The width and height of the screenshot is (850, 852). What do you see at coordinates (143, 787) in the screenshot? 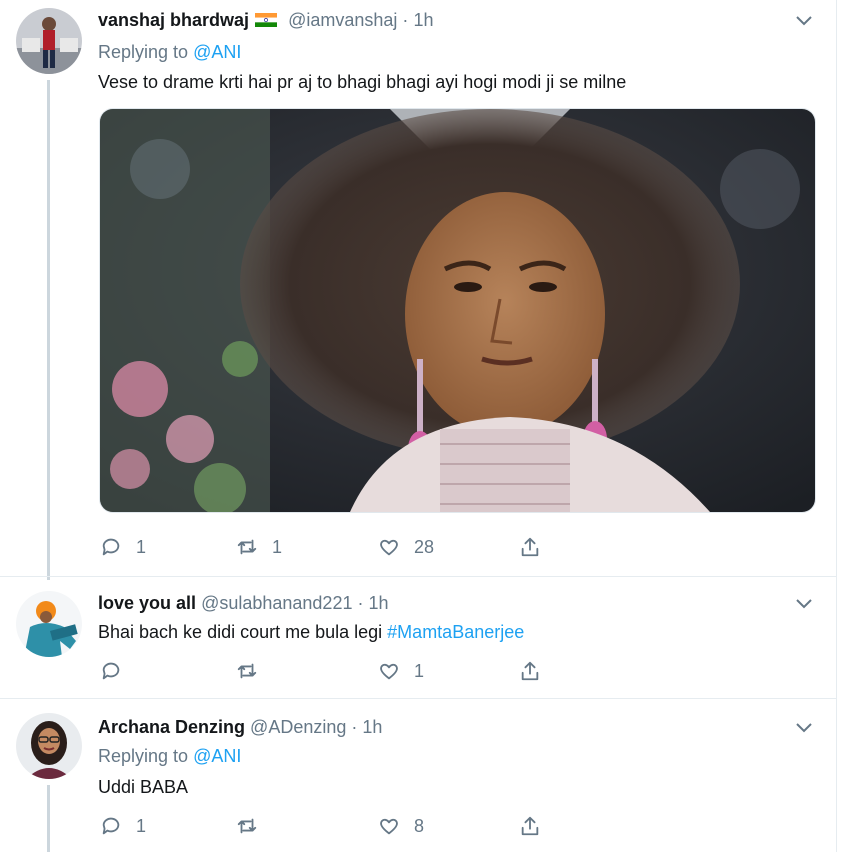
I see `tweet-text: Uddi BABA` at bounding box center [143, 787].